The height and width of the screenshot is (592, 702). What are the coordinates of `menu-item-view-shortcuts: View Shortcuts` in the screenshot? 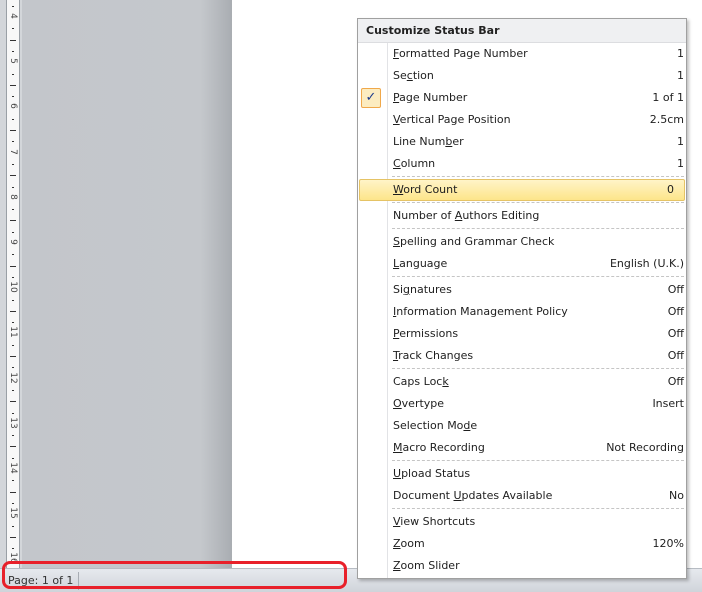 It's located at (522, 522).